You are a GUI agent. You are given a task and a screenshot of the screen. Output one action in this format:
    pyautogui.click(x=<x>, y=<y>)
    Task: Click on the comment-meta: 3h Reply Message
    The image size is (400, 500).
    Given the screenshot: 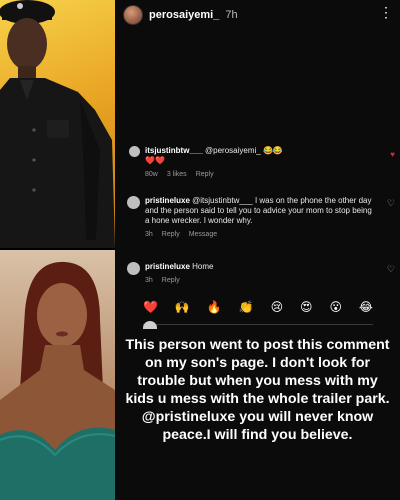 What is the action you would take?
    pyautogui.click(x=260, y=235)
    